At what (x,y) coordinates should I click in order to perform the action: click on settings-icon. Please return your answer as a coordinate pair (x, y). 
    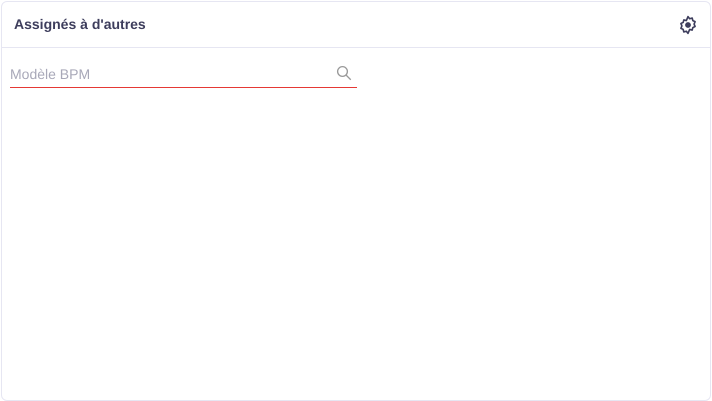
    Looking at the image, I should click on (688, 24).